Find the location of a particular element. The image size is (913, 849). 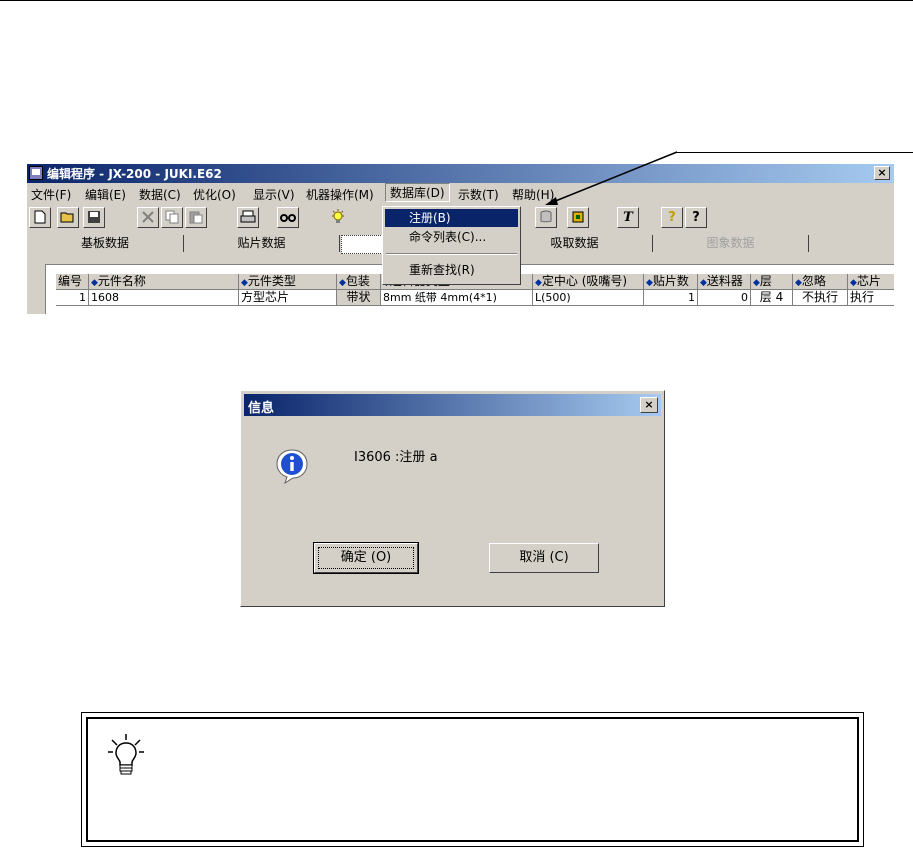

menu-item-research: 重新查找(R) is located at coordinates (451, 270).